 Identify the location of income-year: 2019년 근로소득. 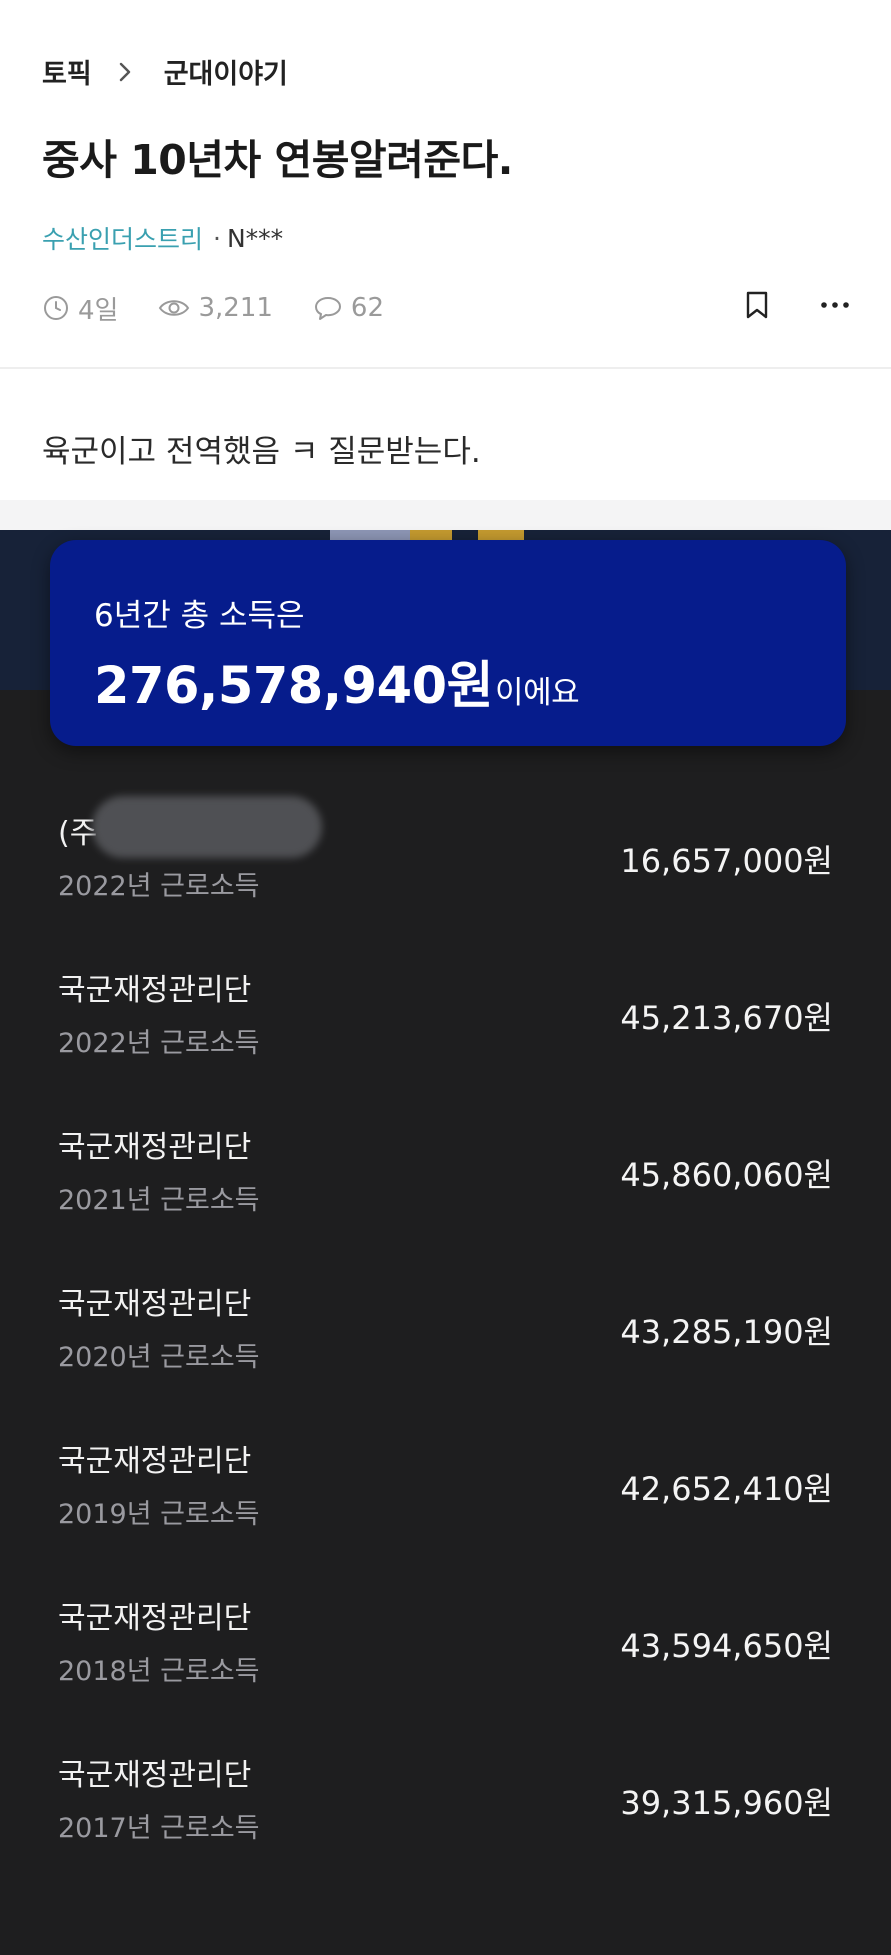
(159, 1514).